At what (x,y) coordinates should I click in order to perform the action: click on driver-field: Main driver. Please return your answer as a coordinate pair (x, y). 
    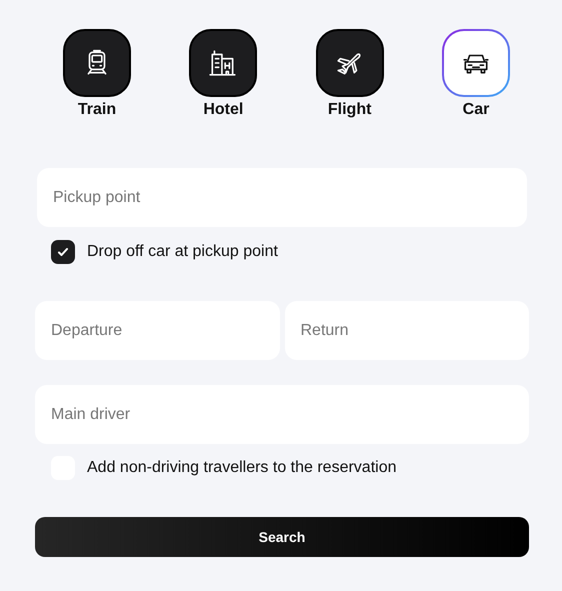
    Looking at the image, I should click on (282, 414).